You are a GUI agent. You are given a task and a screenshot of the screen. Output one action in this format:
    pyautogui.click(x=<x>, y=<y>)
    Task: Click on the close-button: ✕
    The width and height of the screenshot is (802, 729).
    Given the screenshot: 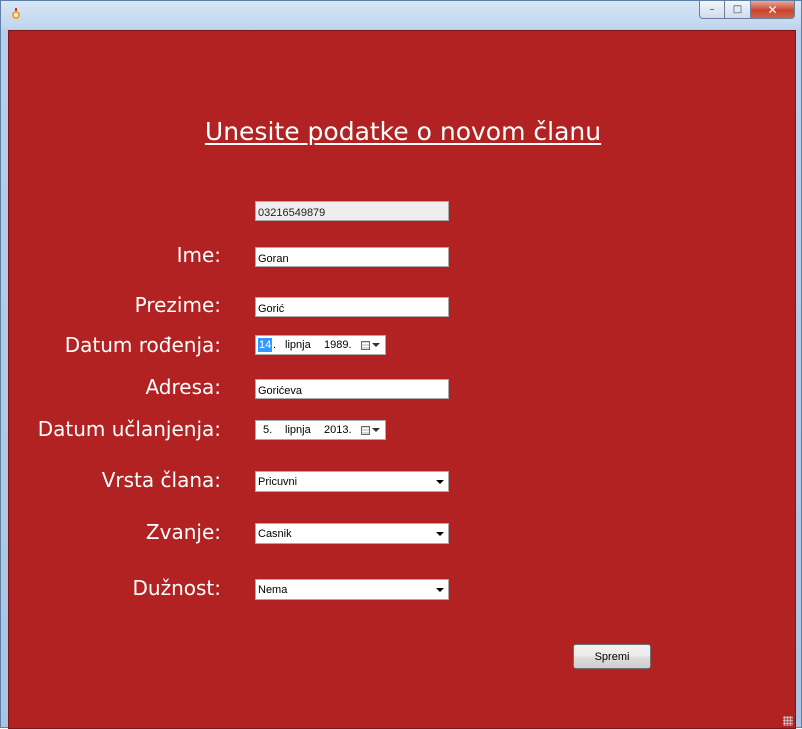 What is the action you would take?
    pyautogui.click(x=773, y=10)
    